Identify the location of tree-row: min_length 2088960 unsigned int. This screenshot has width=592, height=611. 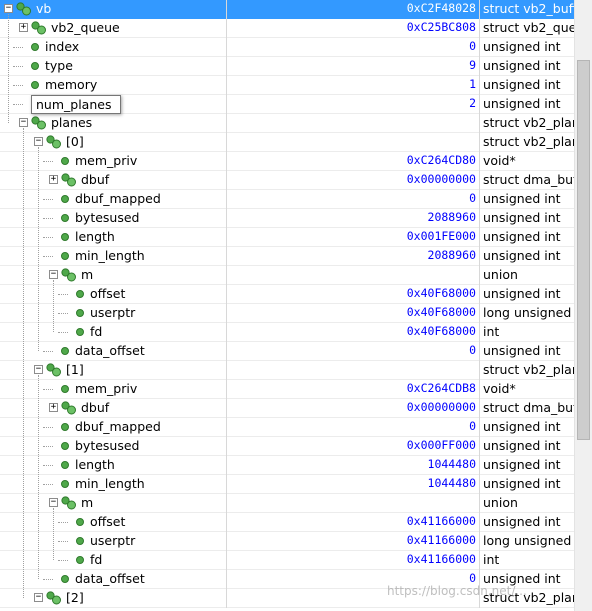
(287, 256).